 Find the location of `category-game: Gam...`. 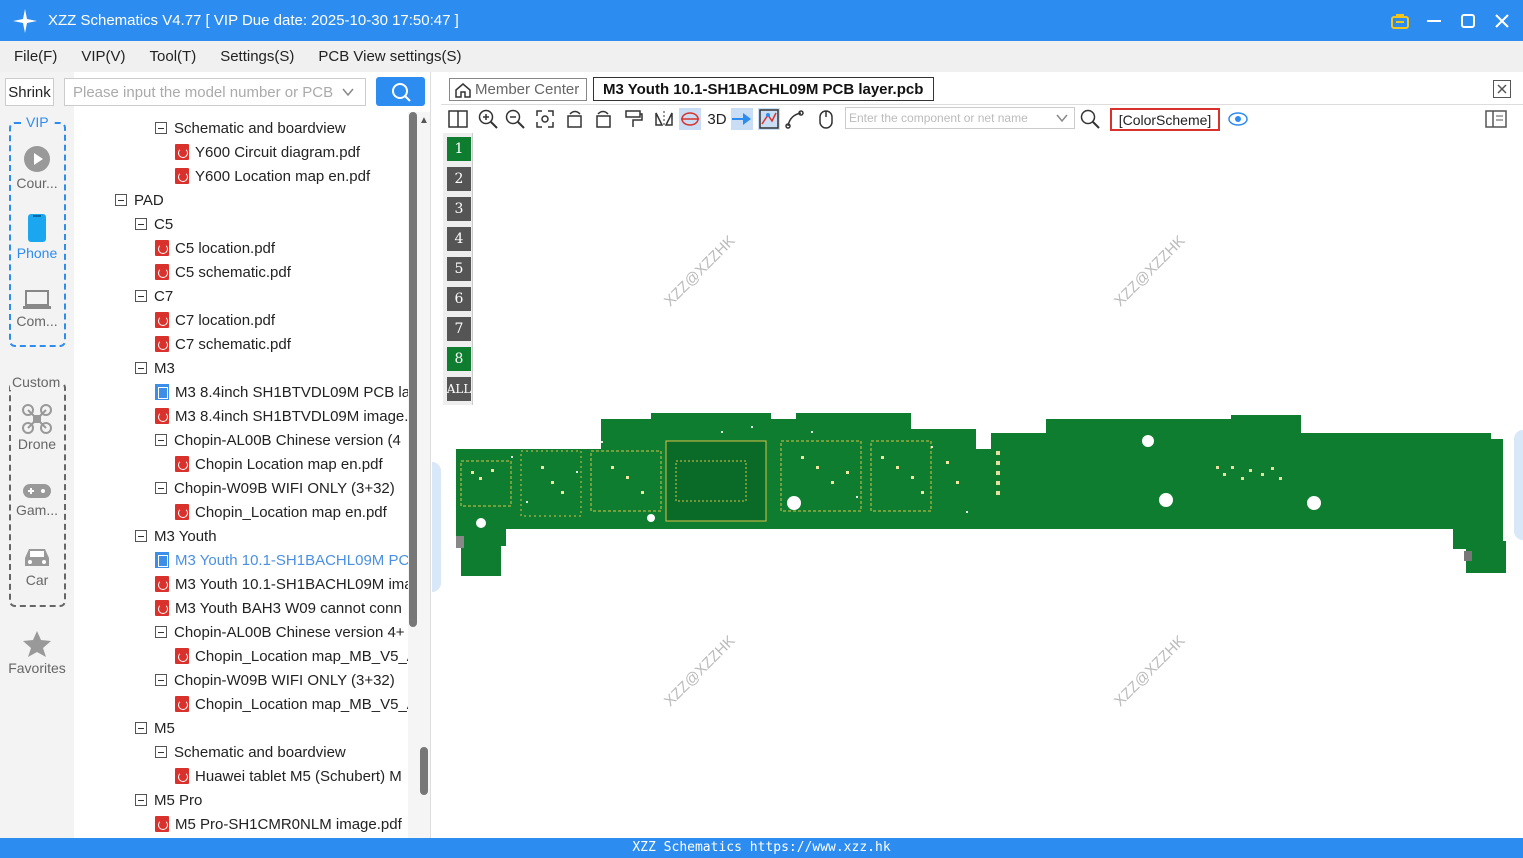

category-game: Gam... is located at coordinates (37, 500).